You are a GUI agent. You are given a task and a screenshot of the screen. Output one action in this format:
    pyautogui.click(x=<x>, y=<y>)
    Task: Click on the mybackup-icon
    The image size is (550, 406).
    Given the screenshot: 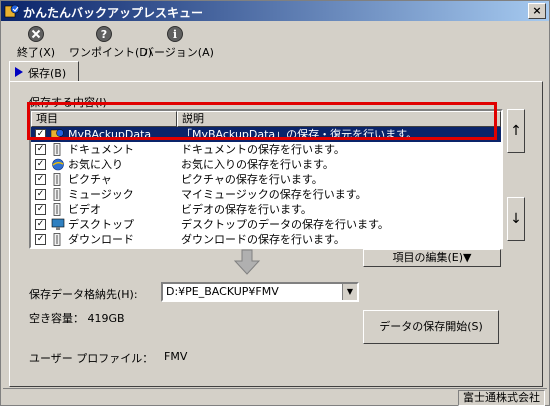 What is the action you would take?
    pyautogui.click(x=57, y=134)
    